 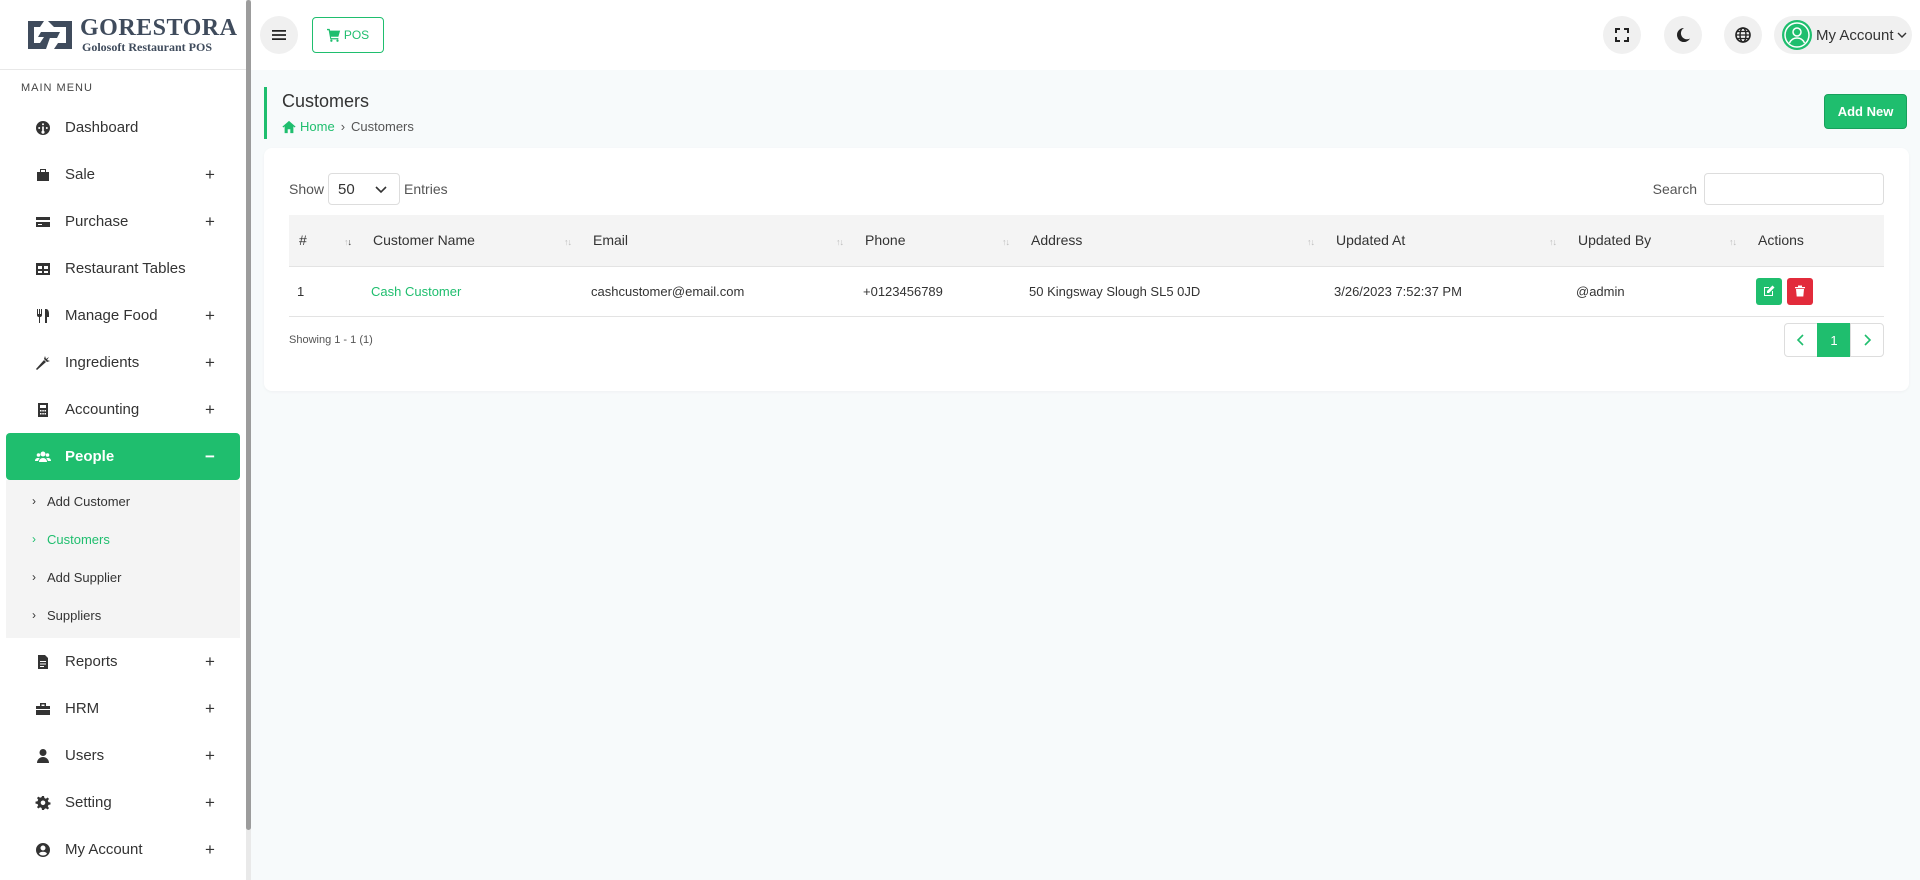 I want to click on edit-button, so click(x=1769, y=291).